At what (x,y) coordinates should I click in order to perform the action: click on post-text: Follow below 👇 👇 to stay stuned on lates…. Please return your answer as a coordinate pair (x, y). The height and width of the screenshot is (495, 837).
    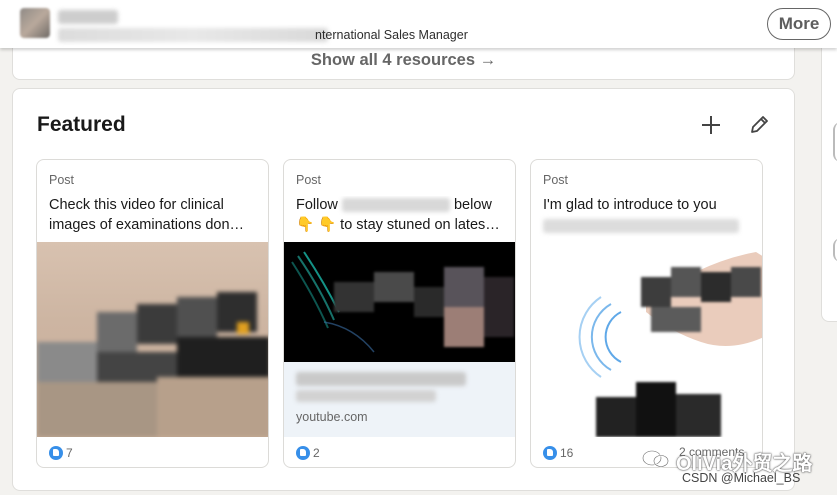
    Looking at the image, I should click on (402, 215).